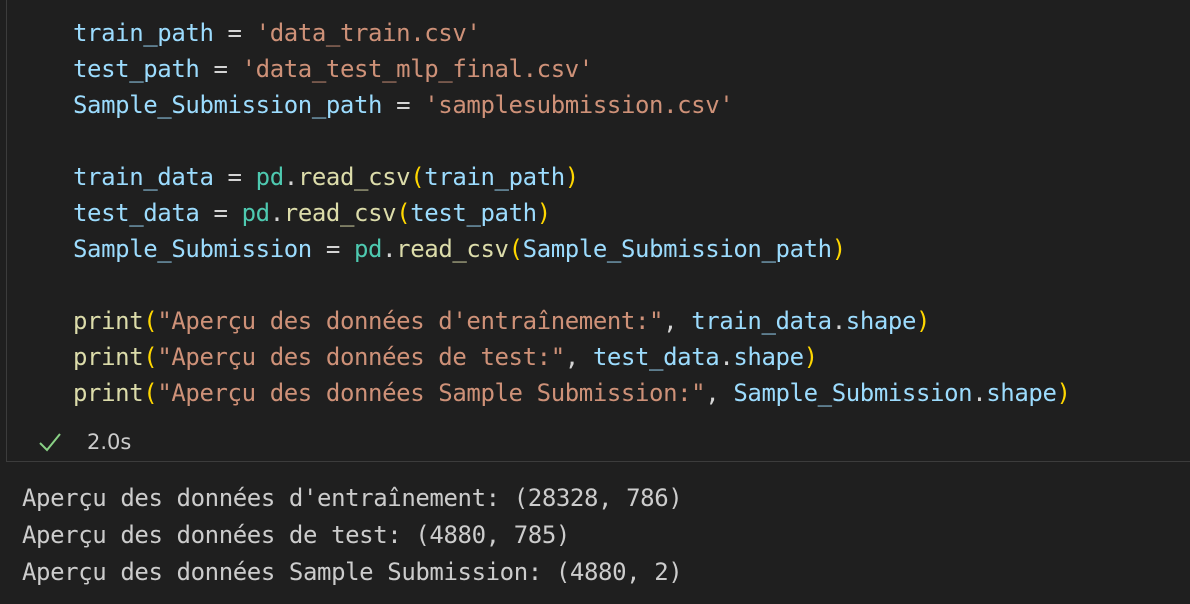 The image size is (1190, 604). I want to click on code-line: test_data = pd.read_csv(test_path), so click(312, 213).